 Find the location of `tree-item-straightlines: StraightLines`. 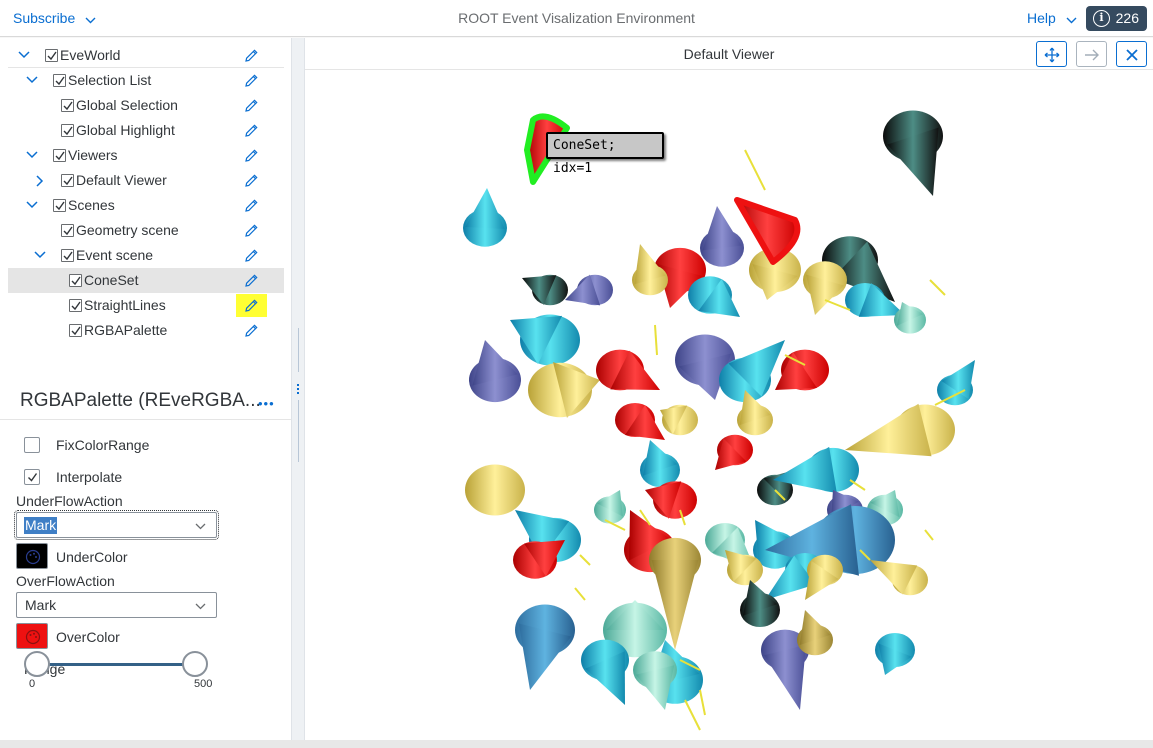

tree-item-straightlines: StraightLines is located at coordinates (146, 305).